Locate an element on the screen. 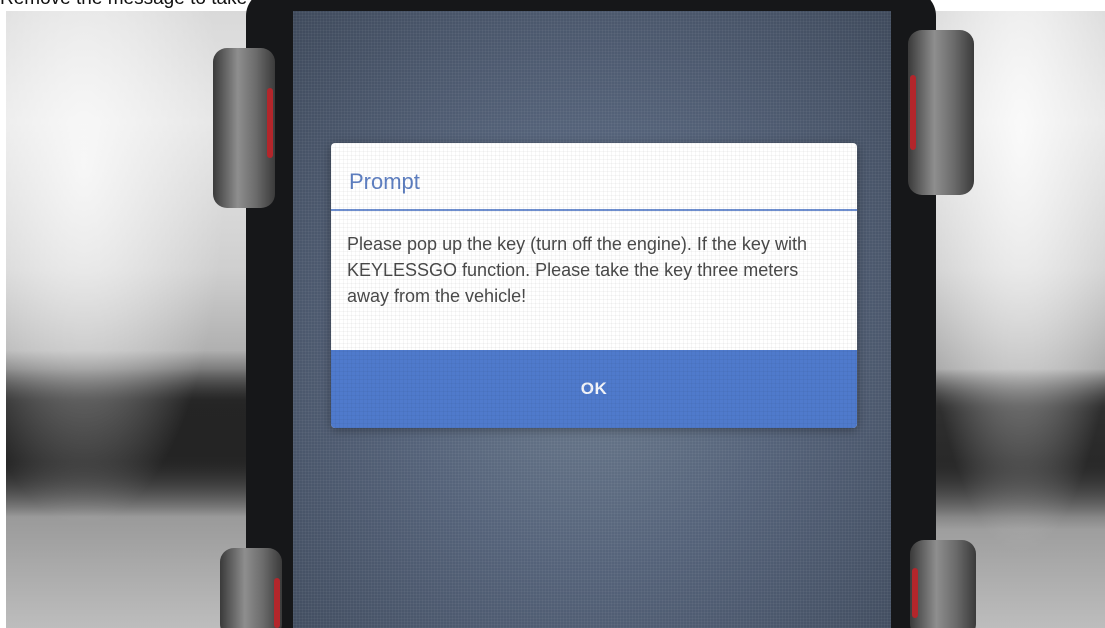  dialog-divider is located at coordinates (594, 210).